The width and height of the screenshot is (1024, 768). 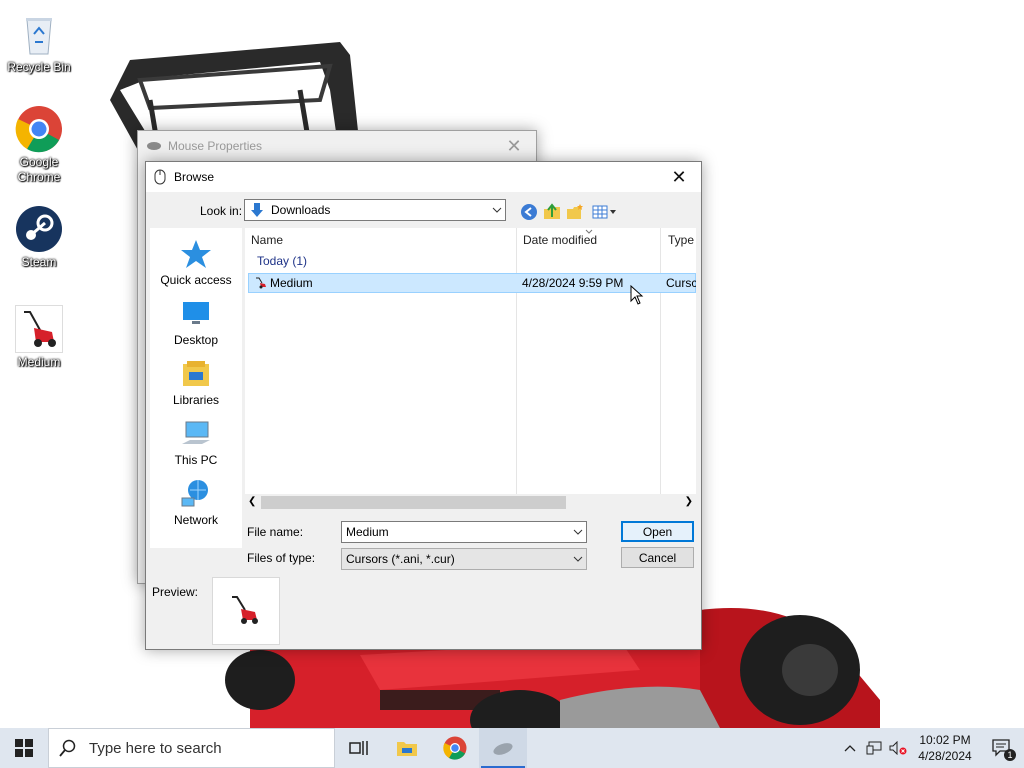 I want to click on browse-titlebar: Browse, so click(x=423, y=177).